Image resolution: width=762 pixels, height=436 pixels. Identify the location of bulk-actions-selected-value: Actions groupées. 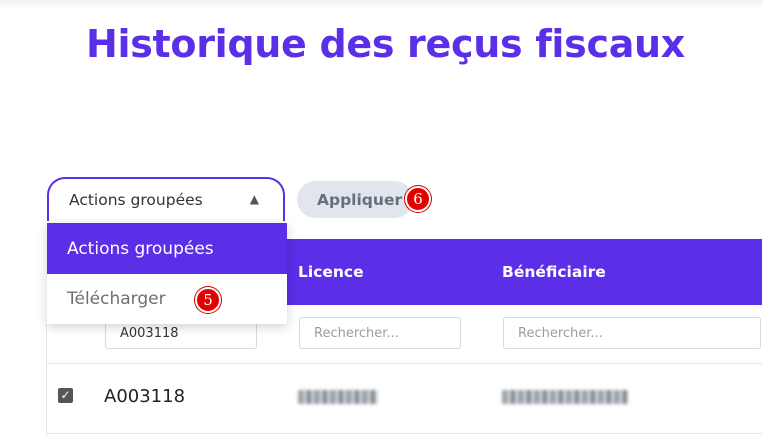
(136, 200).